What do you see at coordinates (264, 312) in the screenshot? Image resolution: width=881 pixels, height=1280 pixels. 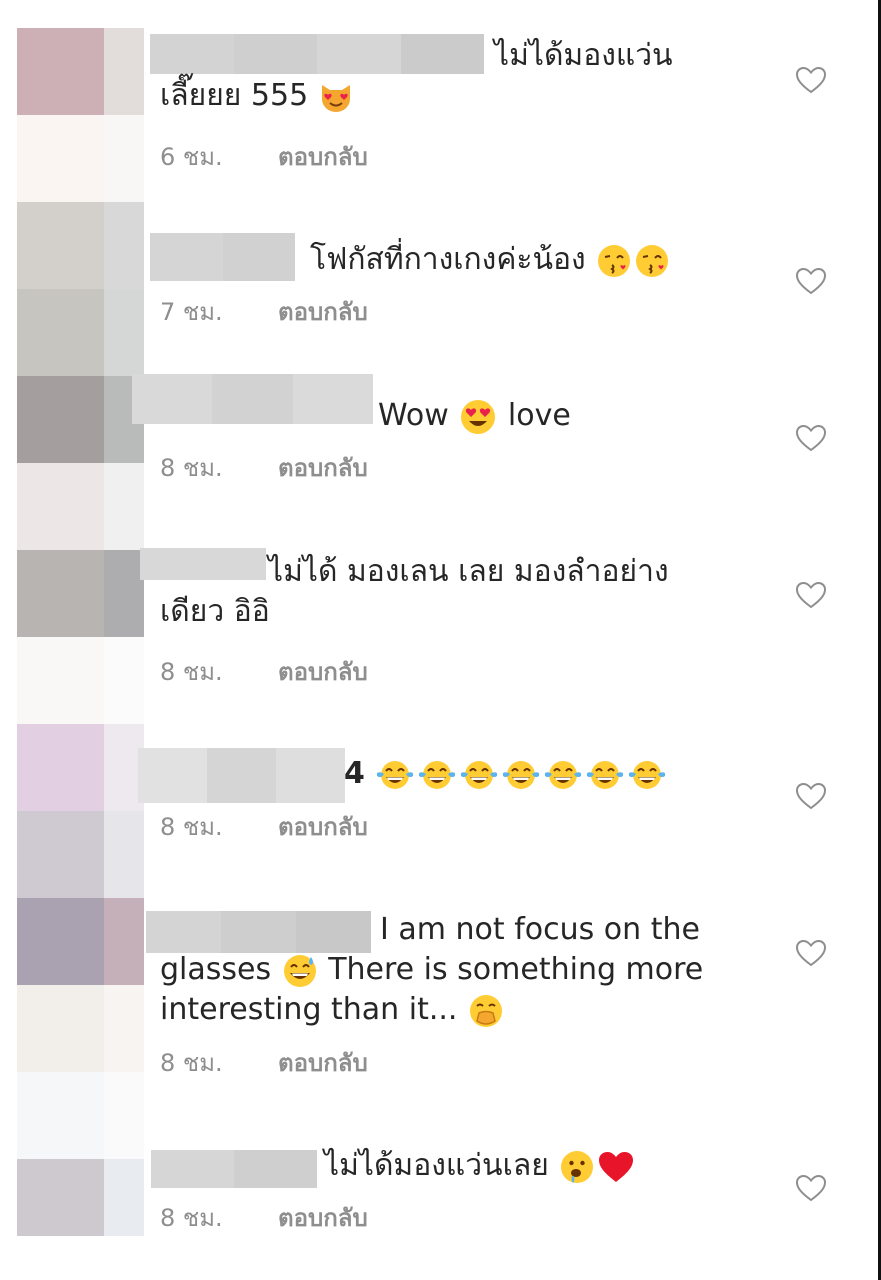 I see `comment-meta: 7 ชม. ตอบกลับ` at bounding box center [264, 312].